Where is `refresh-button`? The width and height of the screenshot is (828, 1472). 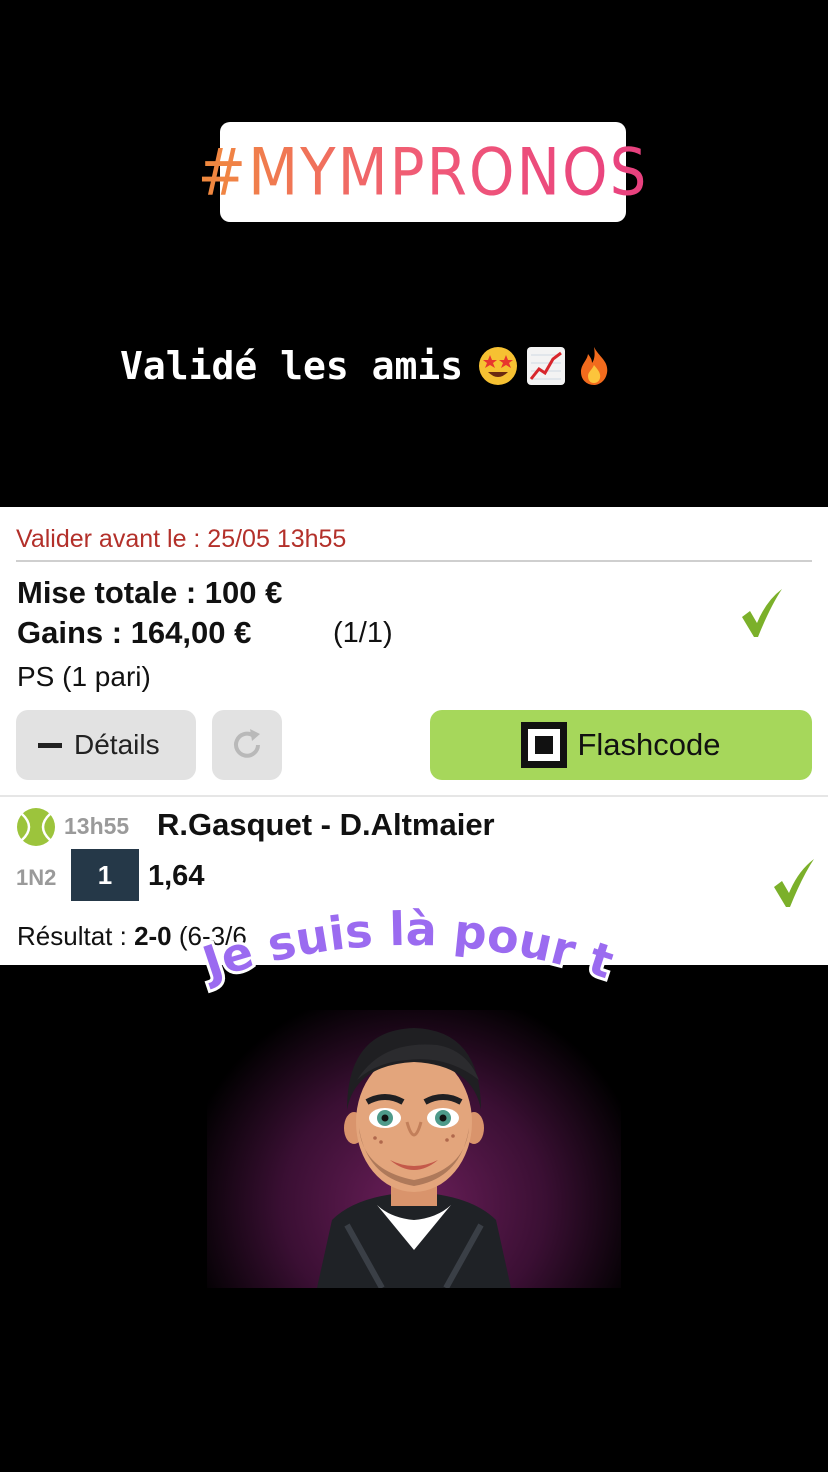 refresh-button is located at coordinates (247, 745).